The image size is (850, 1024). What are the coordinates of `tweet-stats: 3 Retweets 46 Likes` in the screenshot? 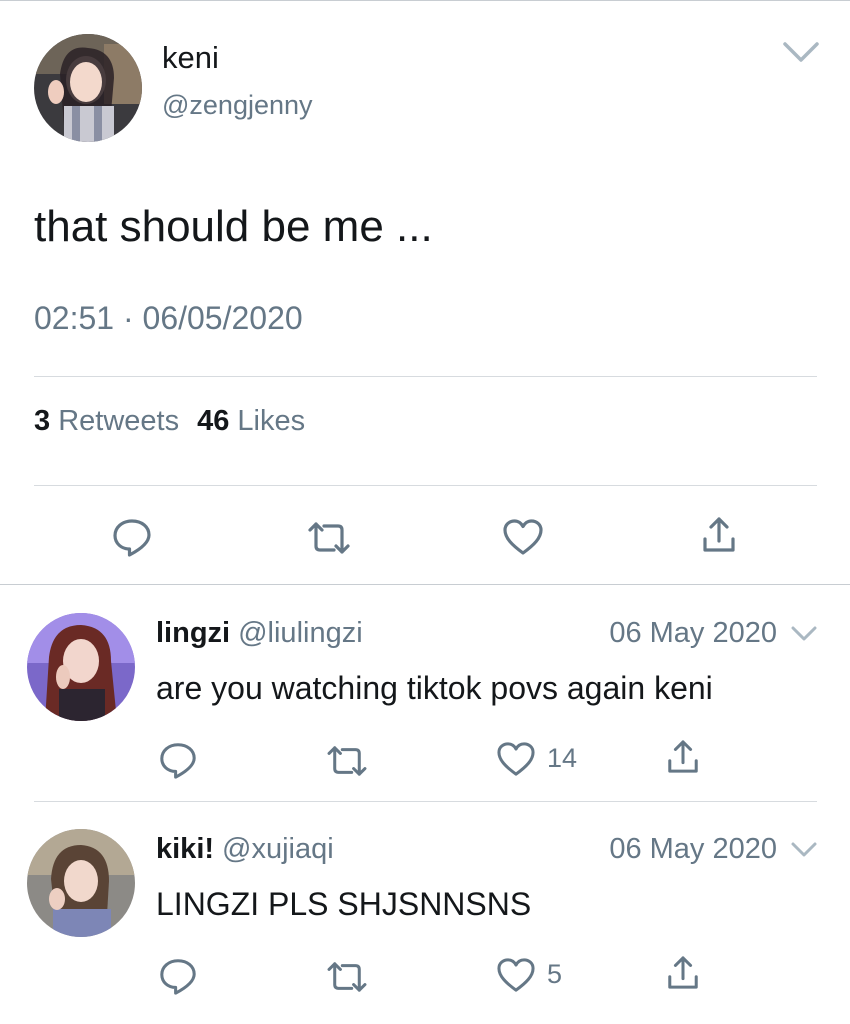 It's located at (169, 421).